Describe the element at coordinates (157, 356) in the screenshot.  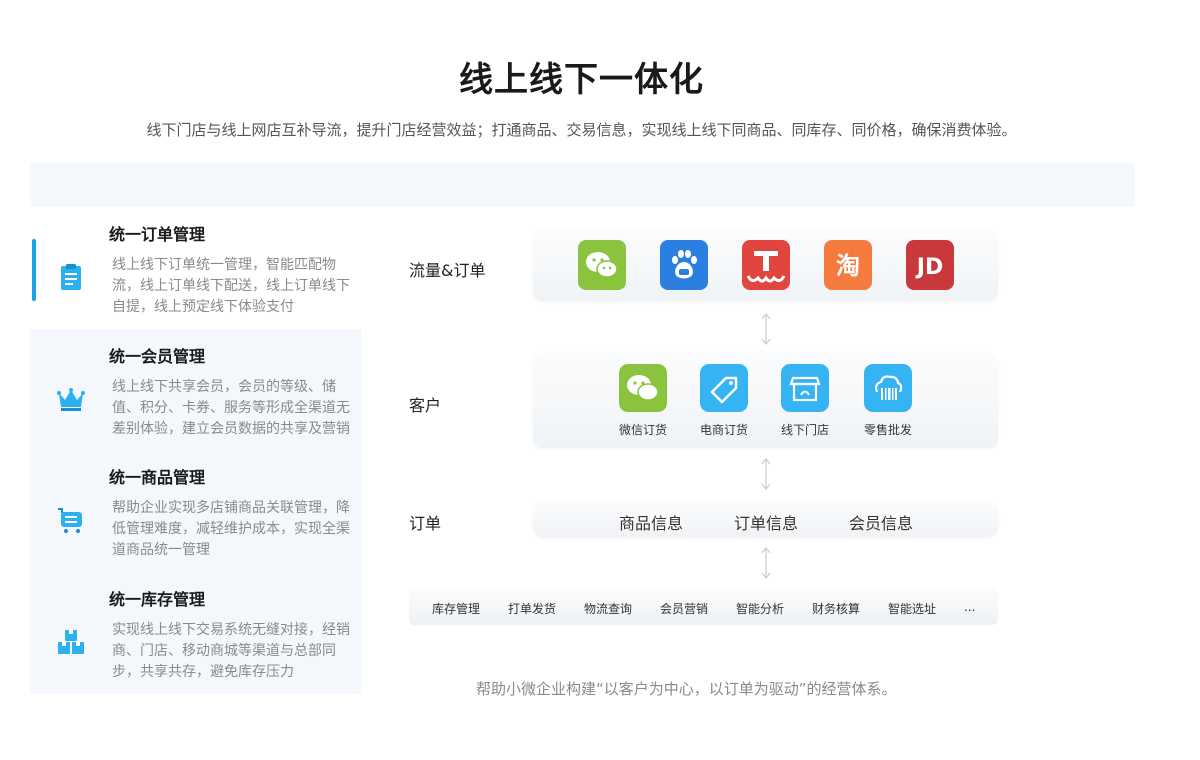
I see `feature-title: 统一会员管理` at that location.